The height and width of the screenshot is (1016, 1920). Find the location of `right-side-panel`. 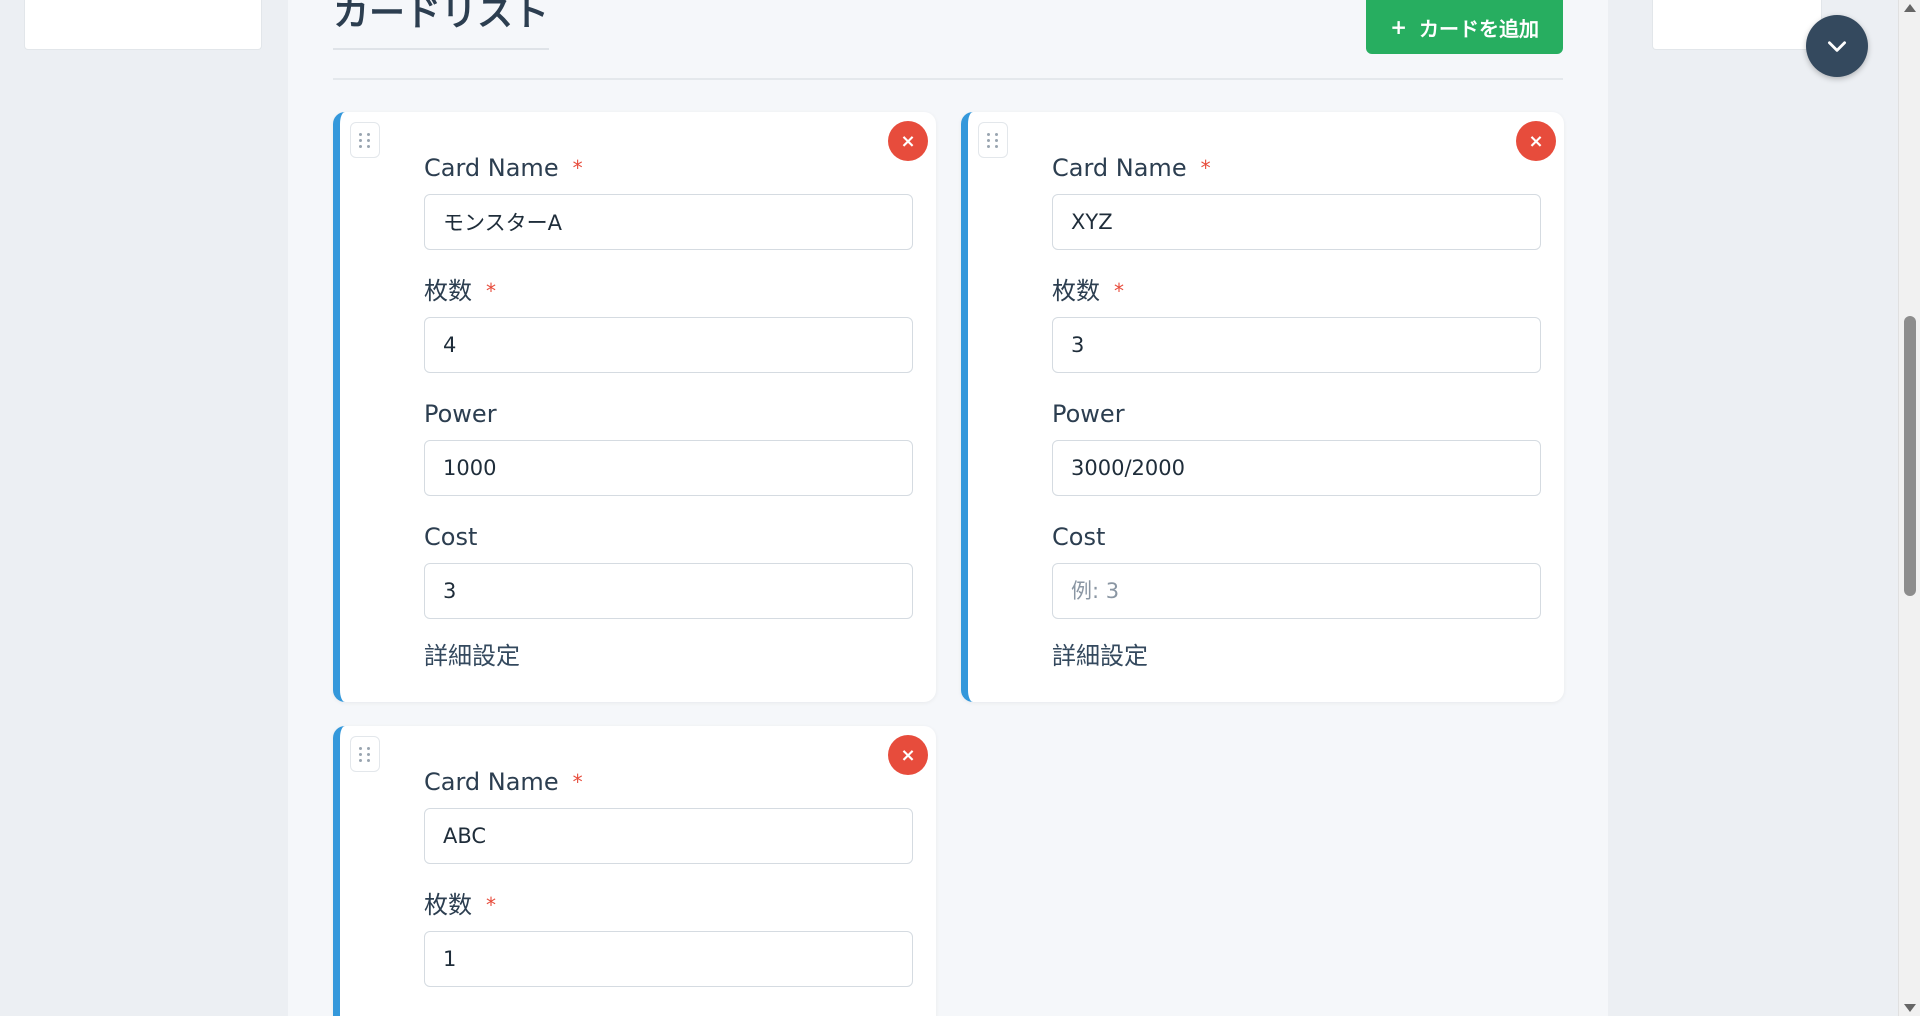

right-side-panel is located at coordinates (1737, 25).